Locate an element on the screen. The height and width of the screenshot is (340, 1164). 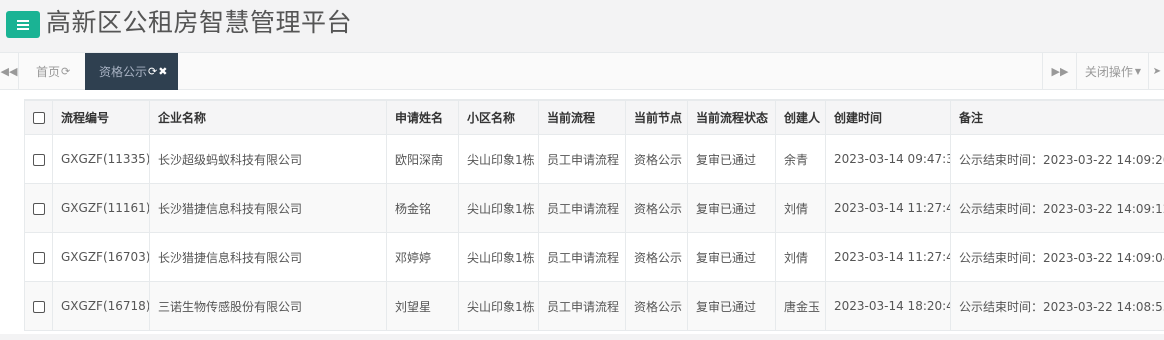
backward-icon: ◀◀ is located at coordinates (9, 71).